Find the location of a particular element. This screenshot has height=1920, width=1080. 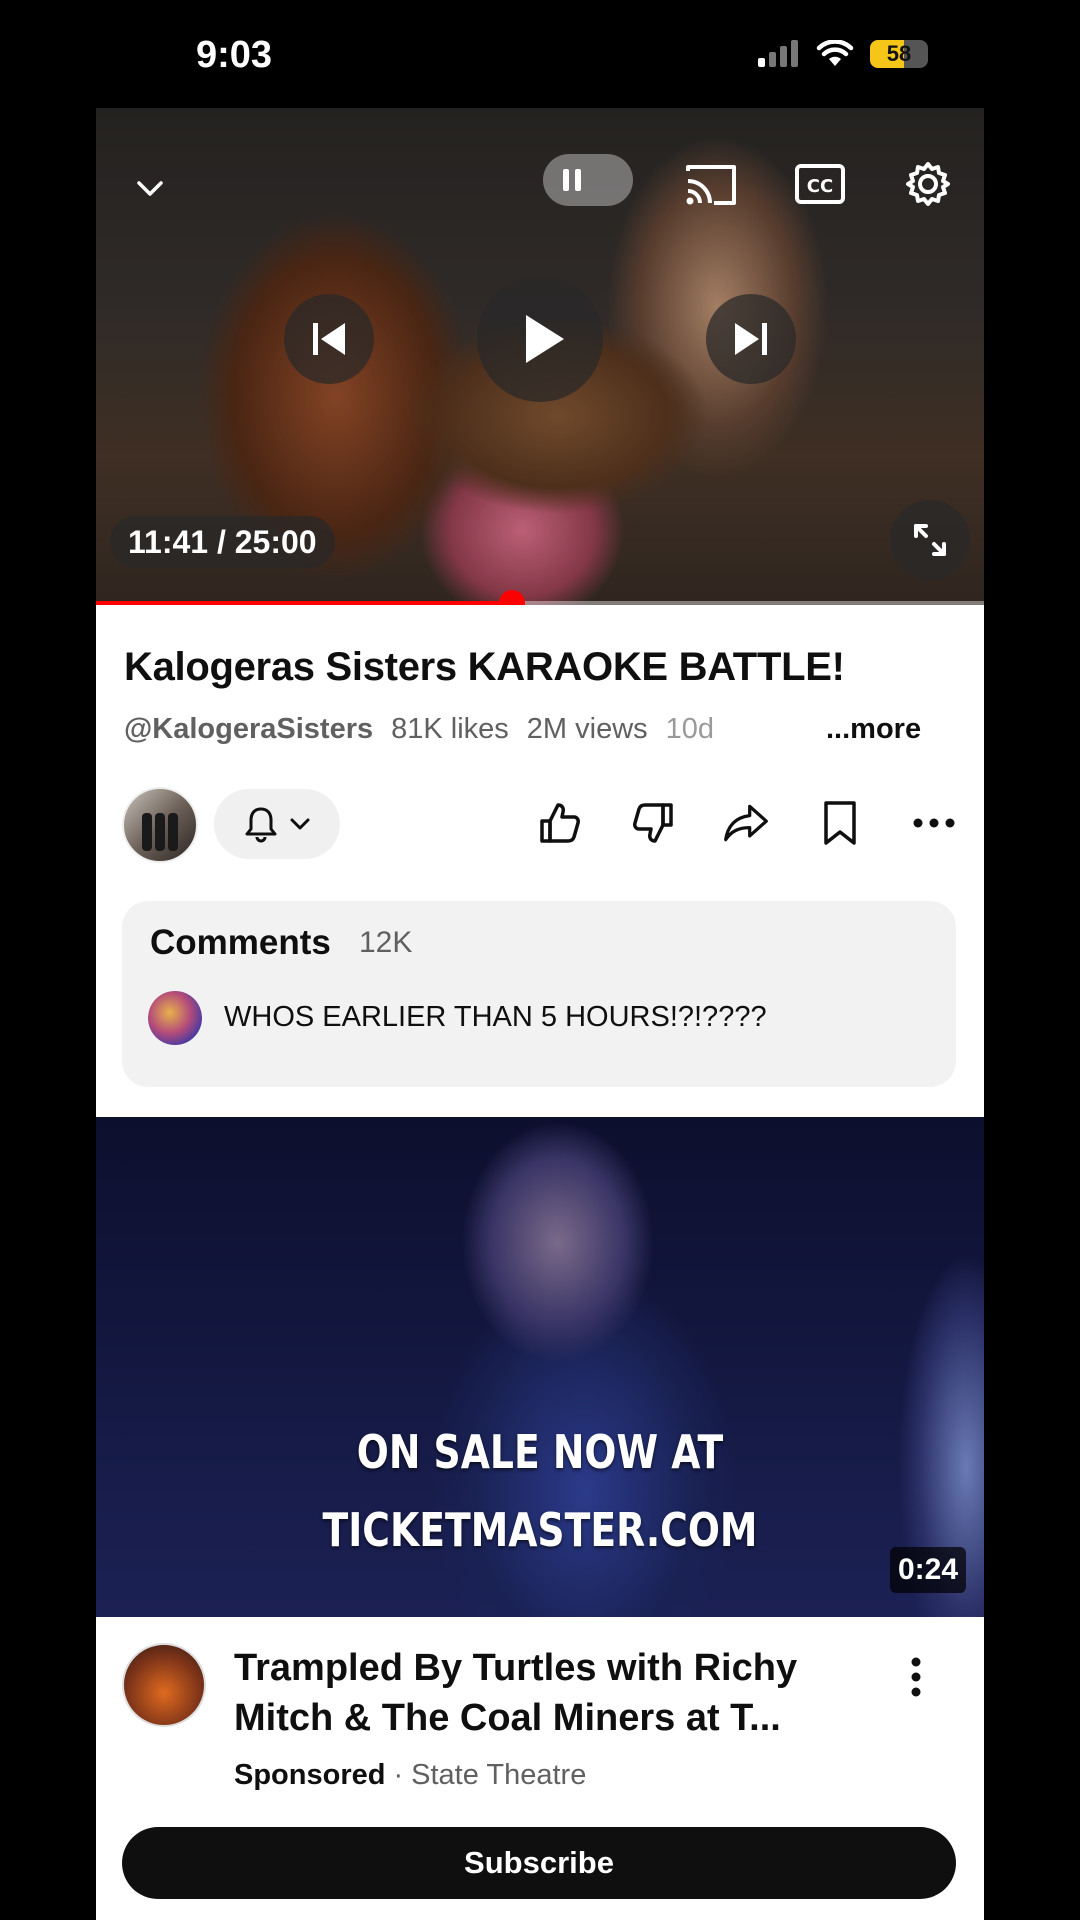

more-icon is located at coordinates (934, 823).